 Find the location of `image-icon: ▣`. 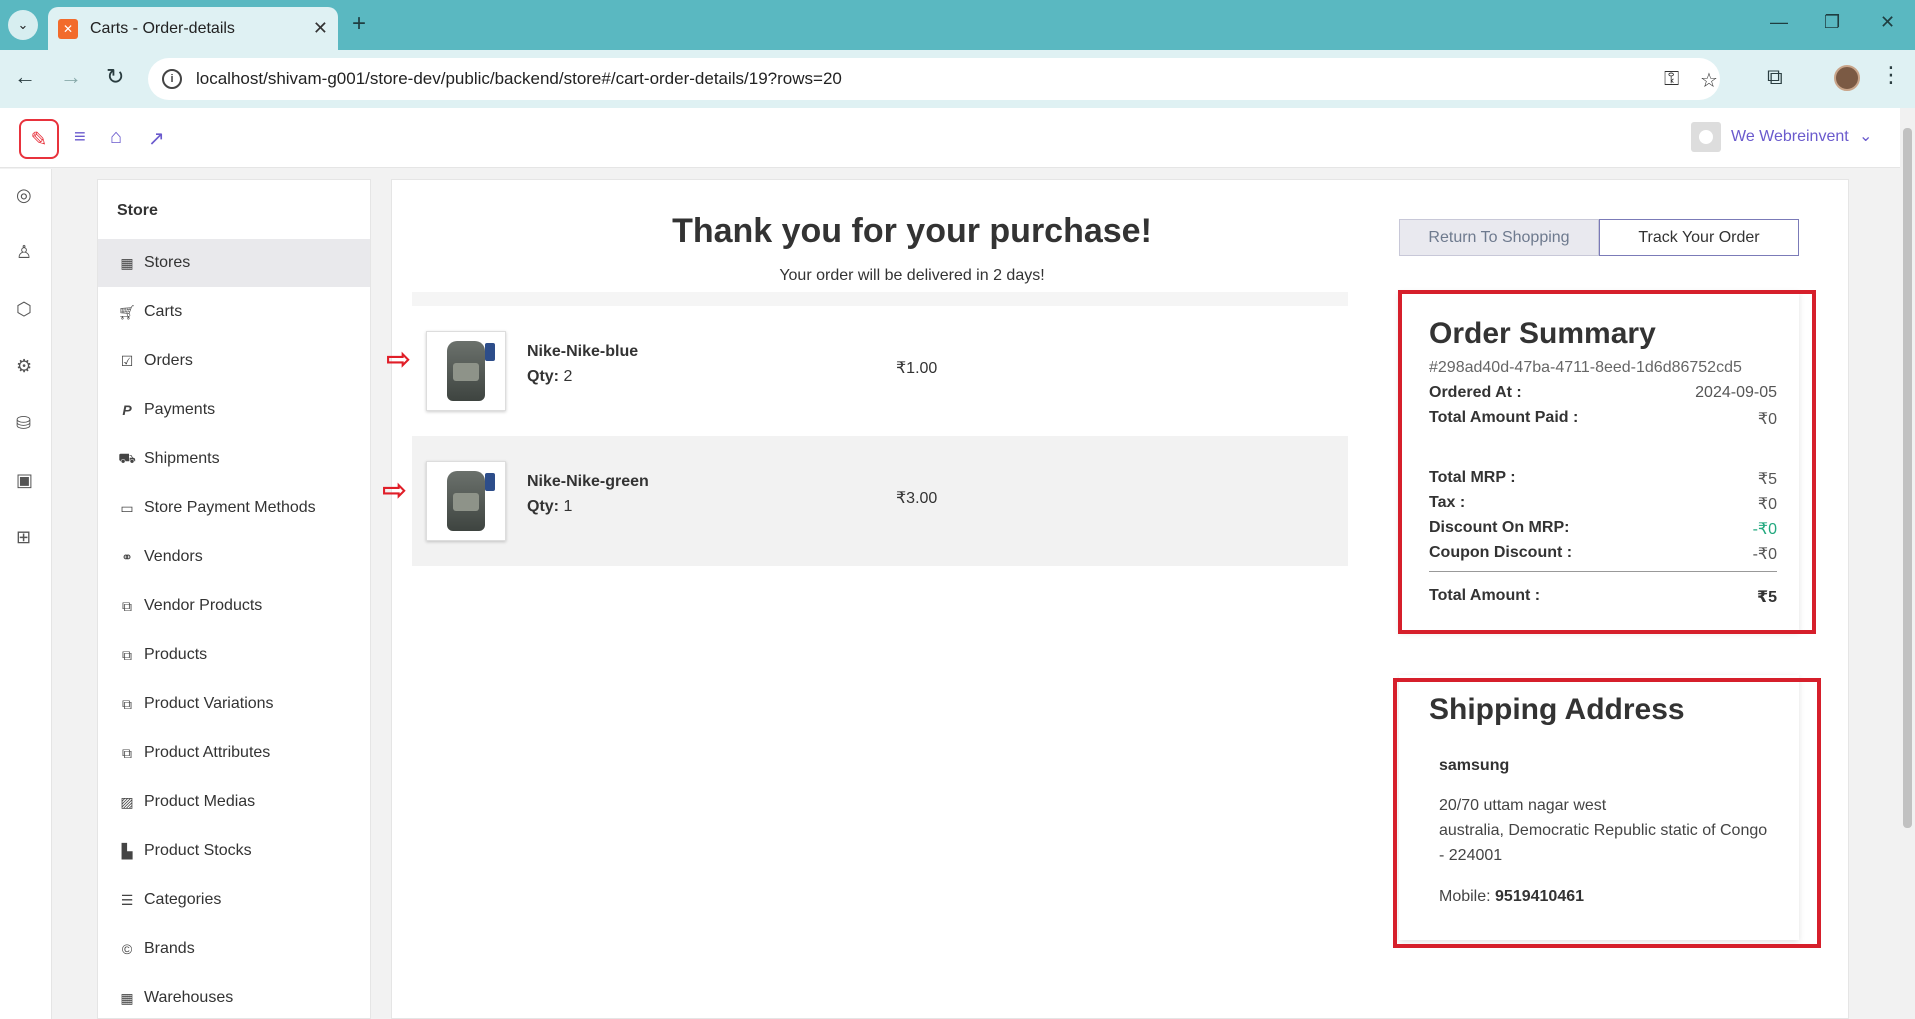

image-icon: ▣ is located at coordinates (24, 480).